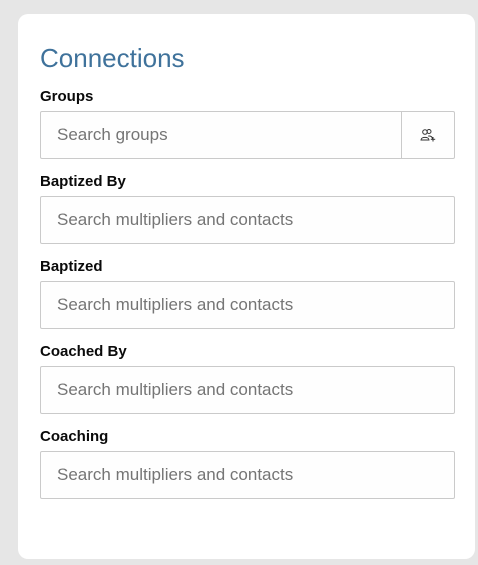  I want to click on coached-by-search-input, so click(247, 390).